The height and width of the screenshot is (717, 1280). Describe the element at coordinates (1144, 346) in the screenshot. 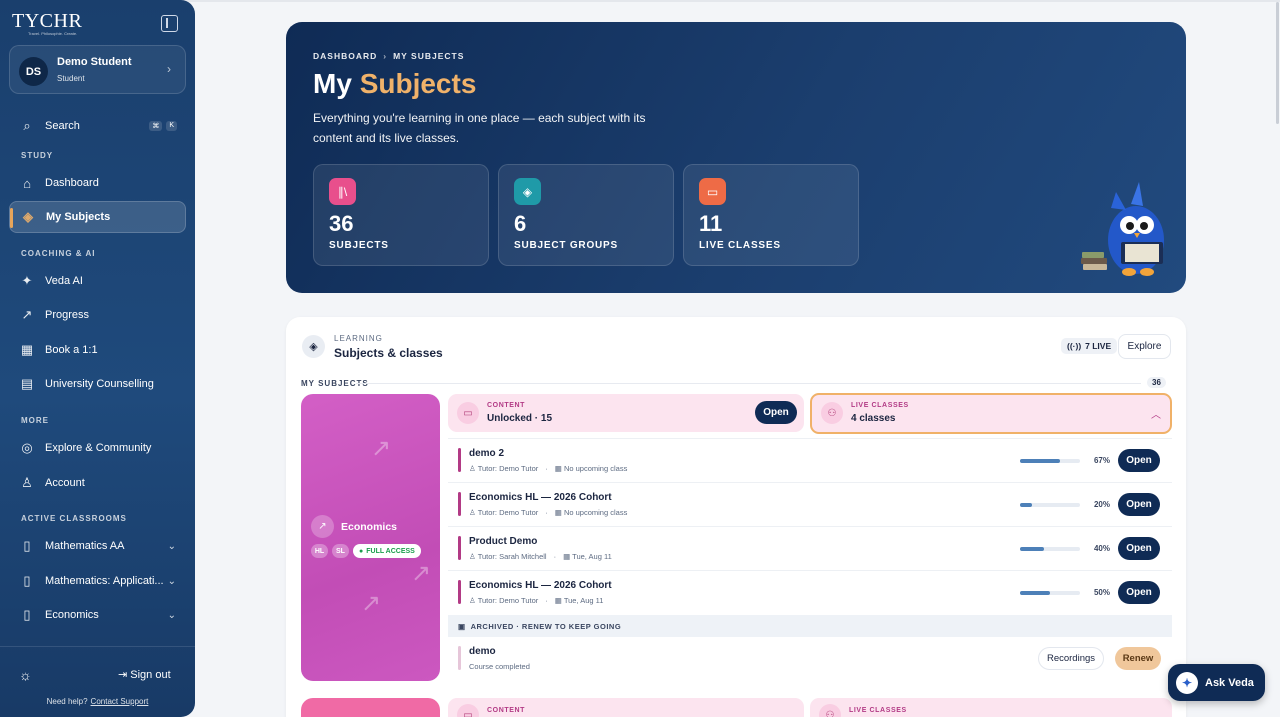

I see `explore-button: Explore` at that location.